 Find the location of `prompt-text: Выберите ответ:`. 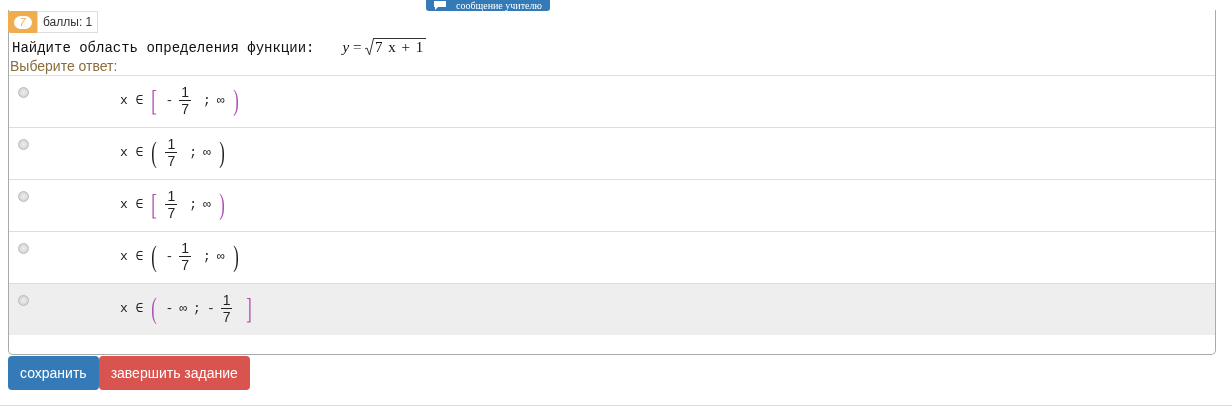

prompt-text: Выберите ответ: is located at coordinates (64, 66).